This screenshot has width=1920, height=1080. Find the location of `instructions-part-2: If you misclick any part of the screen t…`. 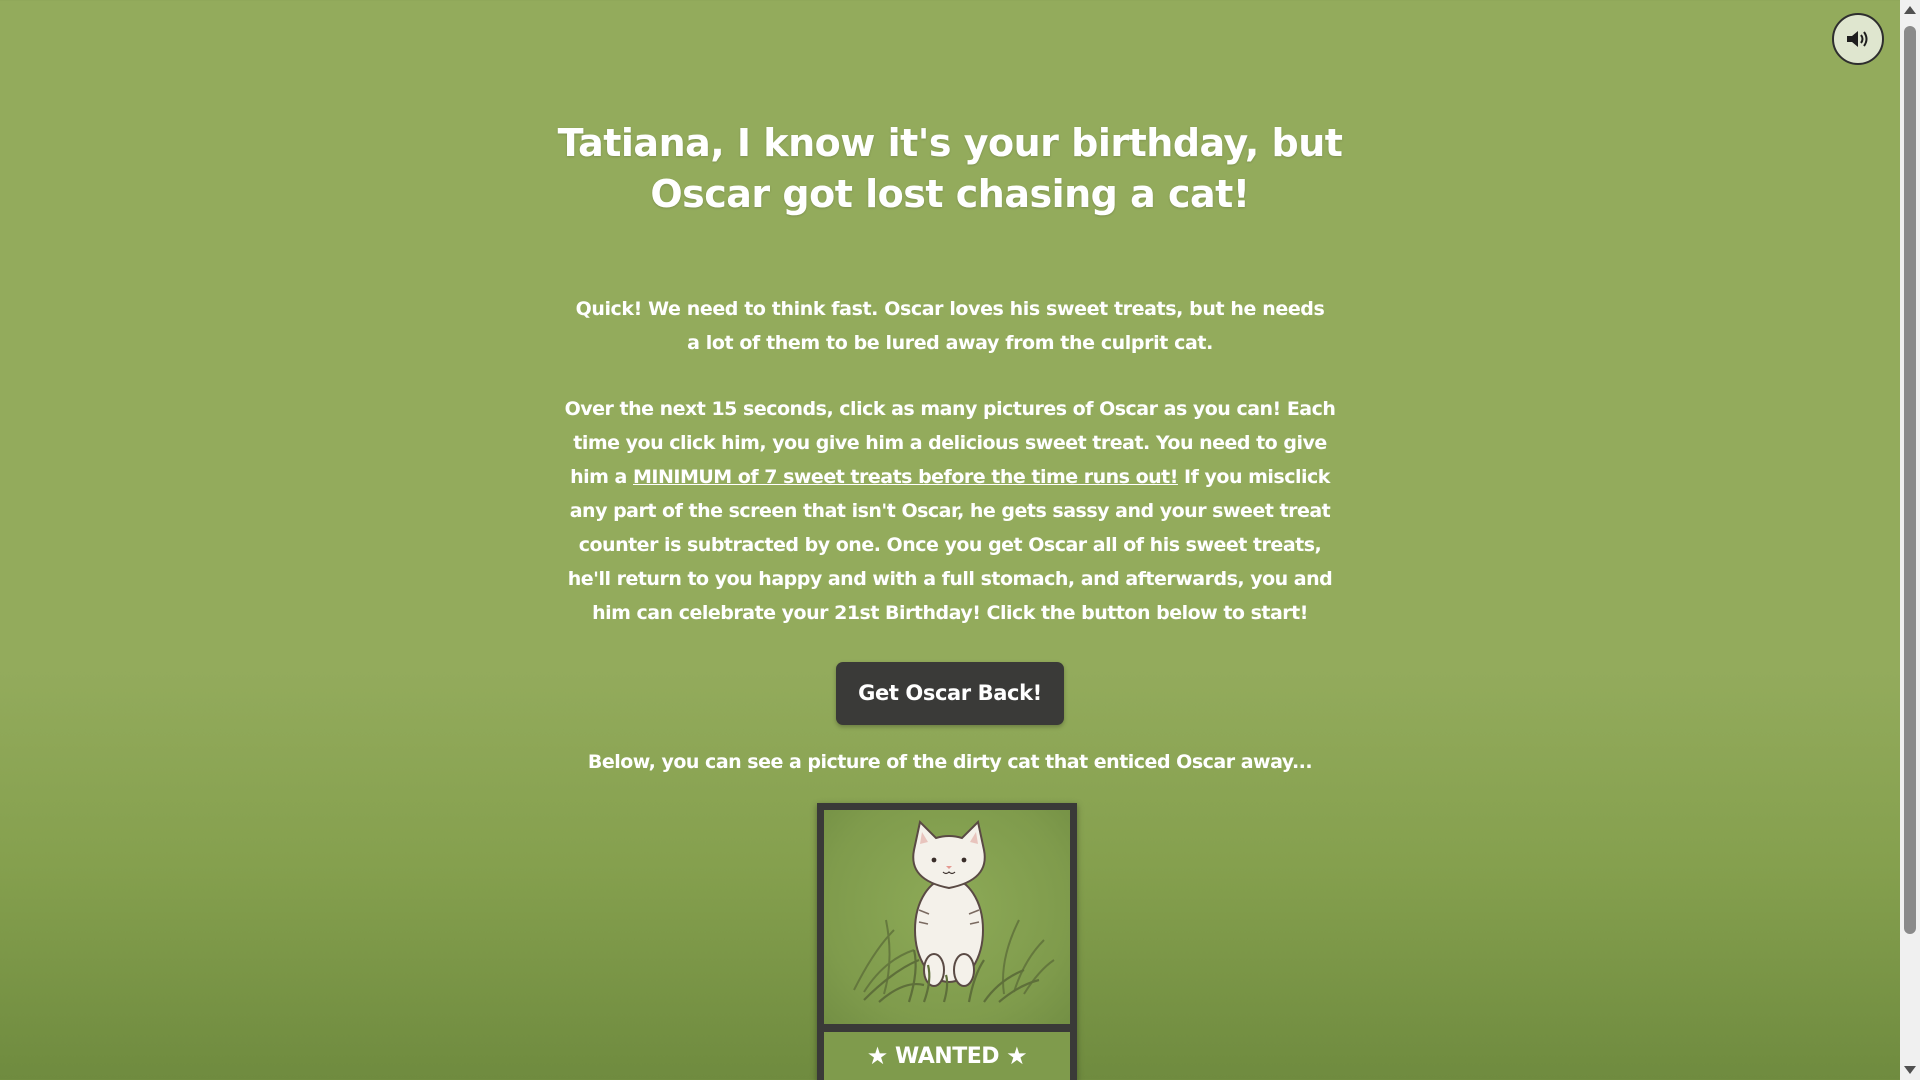

instructions-part-2: If you misclick any part of the screen t… is located at coordinates (950, 545).